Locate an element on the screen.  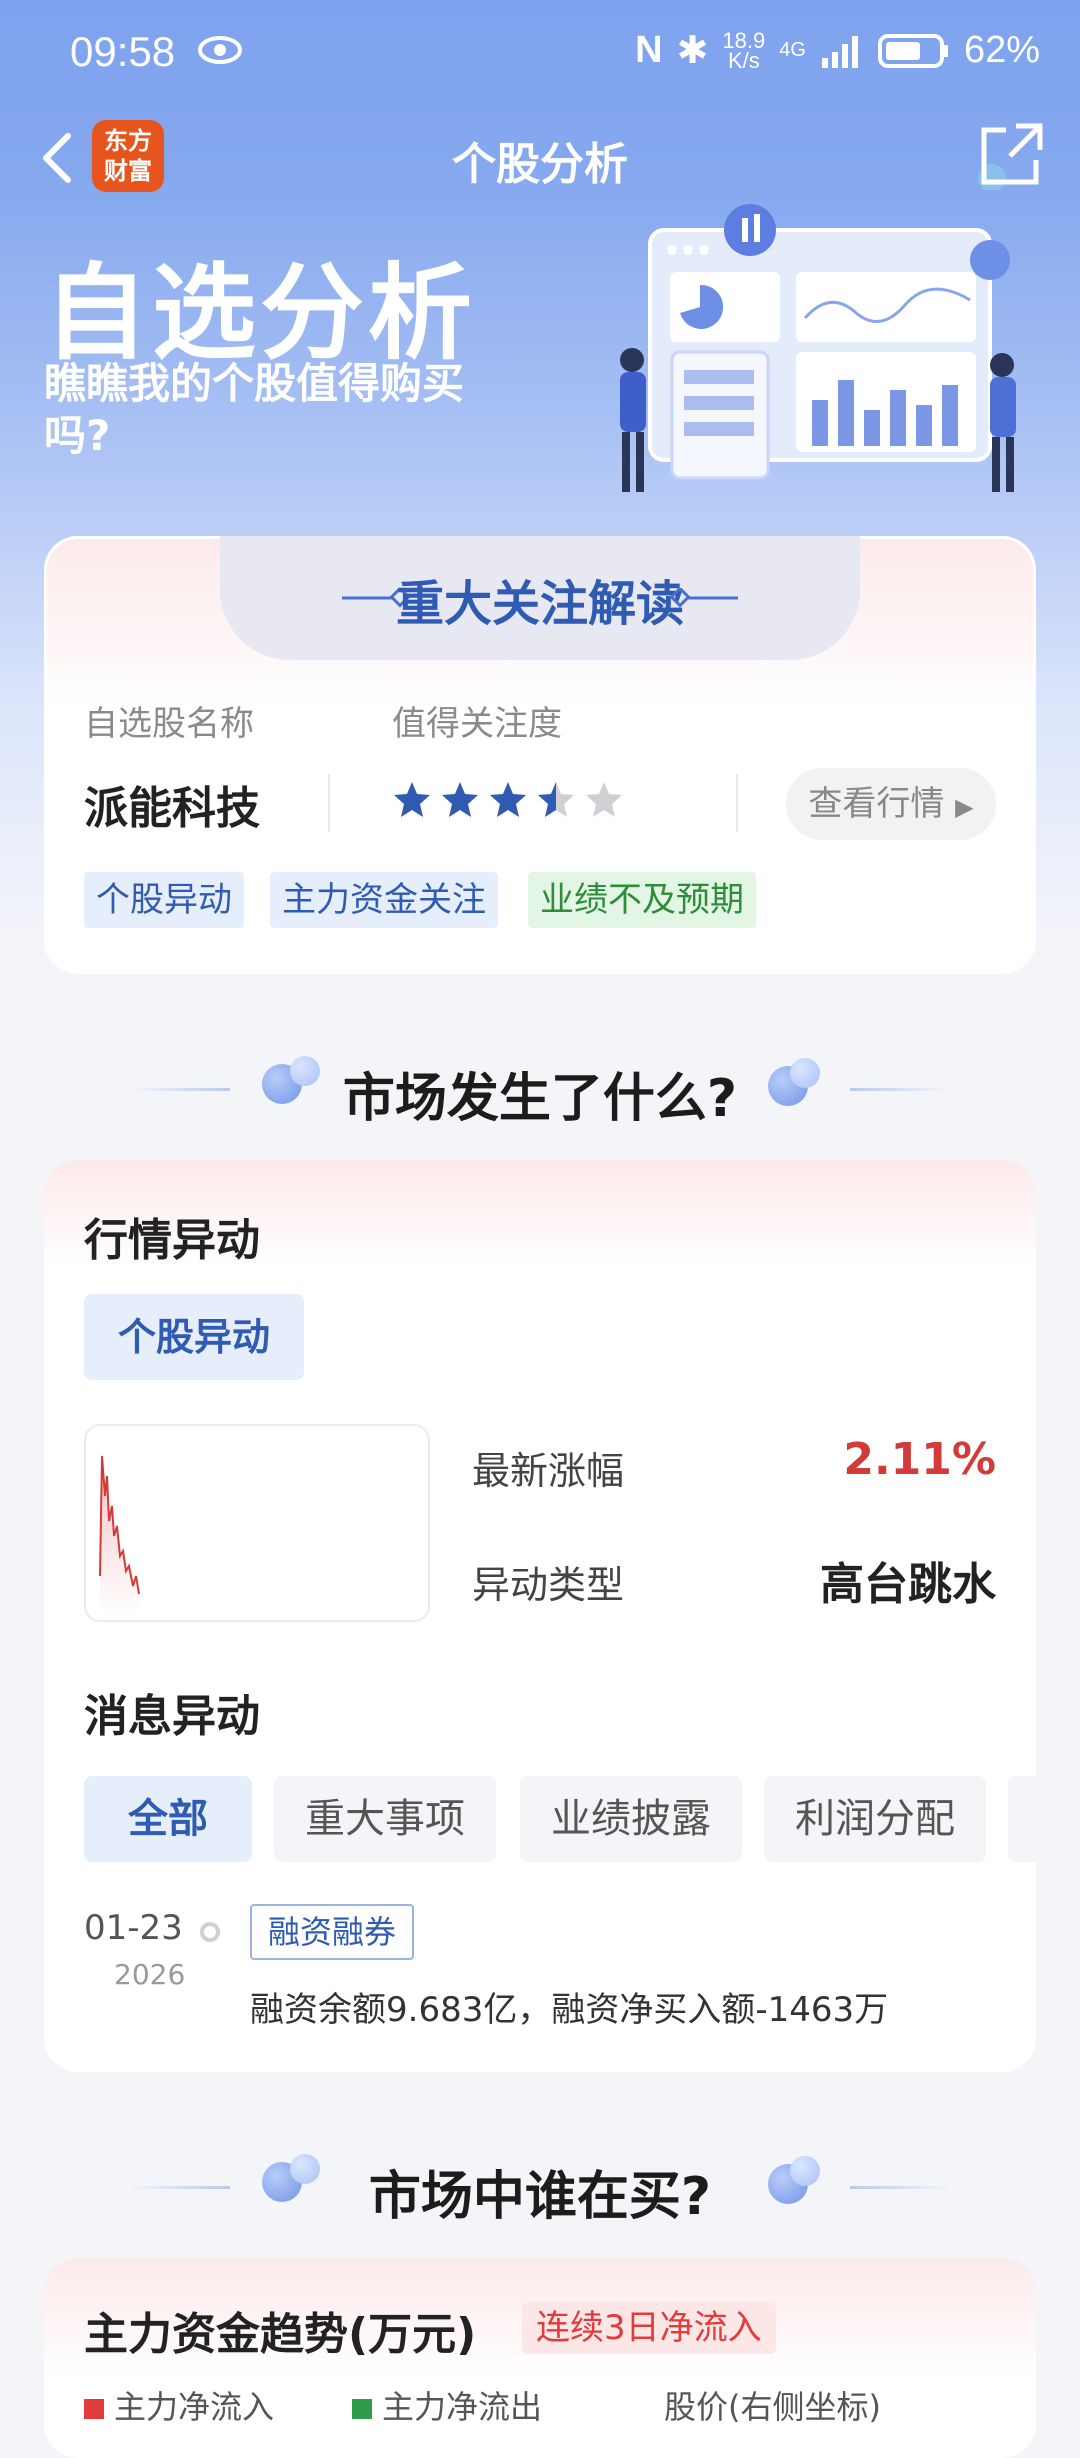
section-title: 市场中谁在买? is located at coordinates (540, 2197).